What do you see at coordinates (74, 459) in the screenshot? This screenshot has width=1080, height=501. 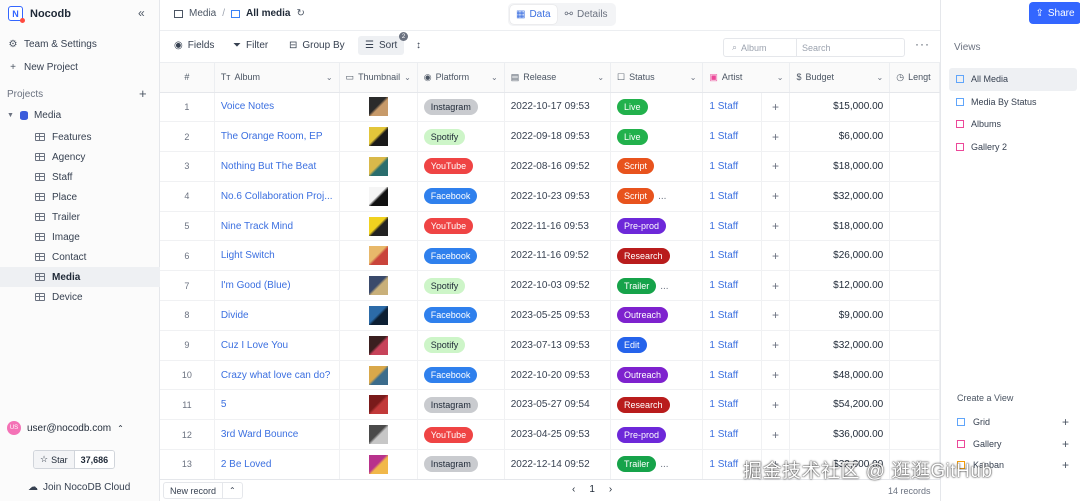 I see `github-star-button: ☆ Star 37,686` at bounding box center [74, 459].